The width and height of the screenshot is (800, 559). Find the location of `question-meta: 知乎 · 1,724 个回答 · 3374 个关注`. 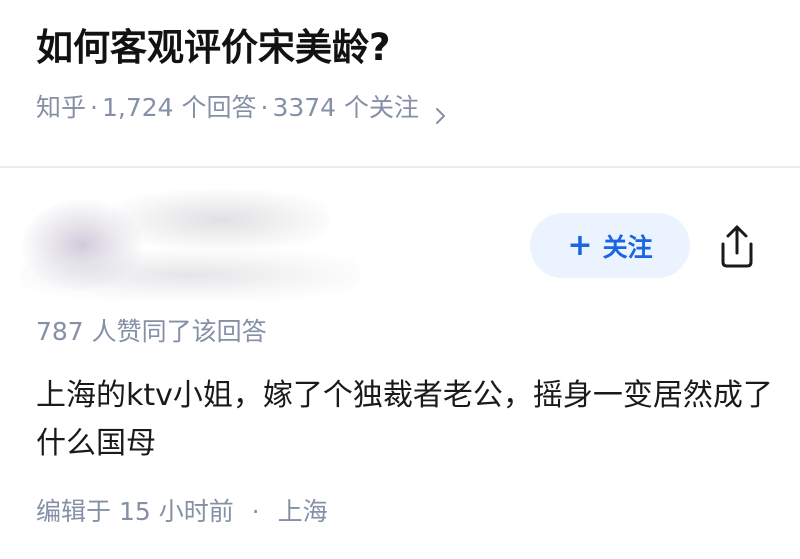

question-meta: 知乎 · 1,724 个回答 · 3374 个关注 is located at coordinates (241, 108).